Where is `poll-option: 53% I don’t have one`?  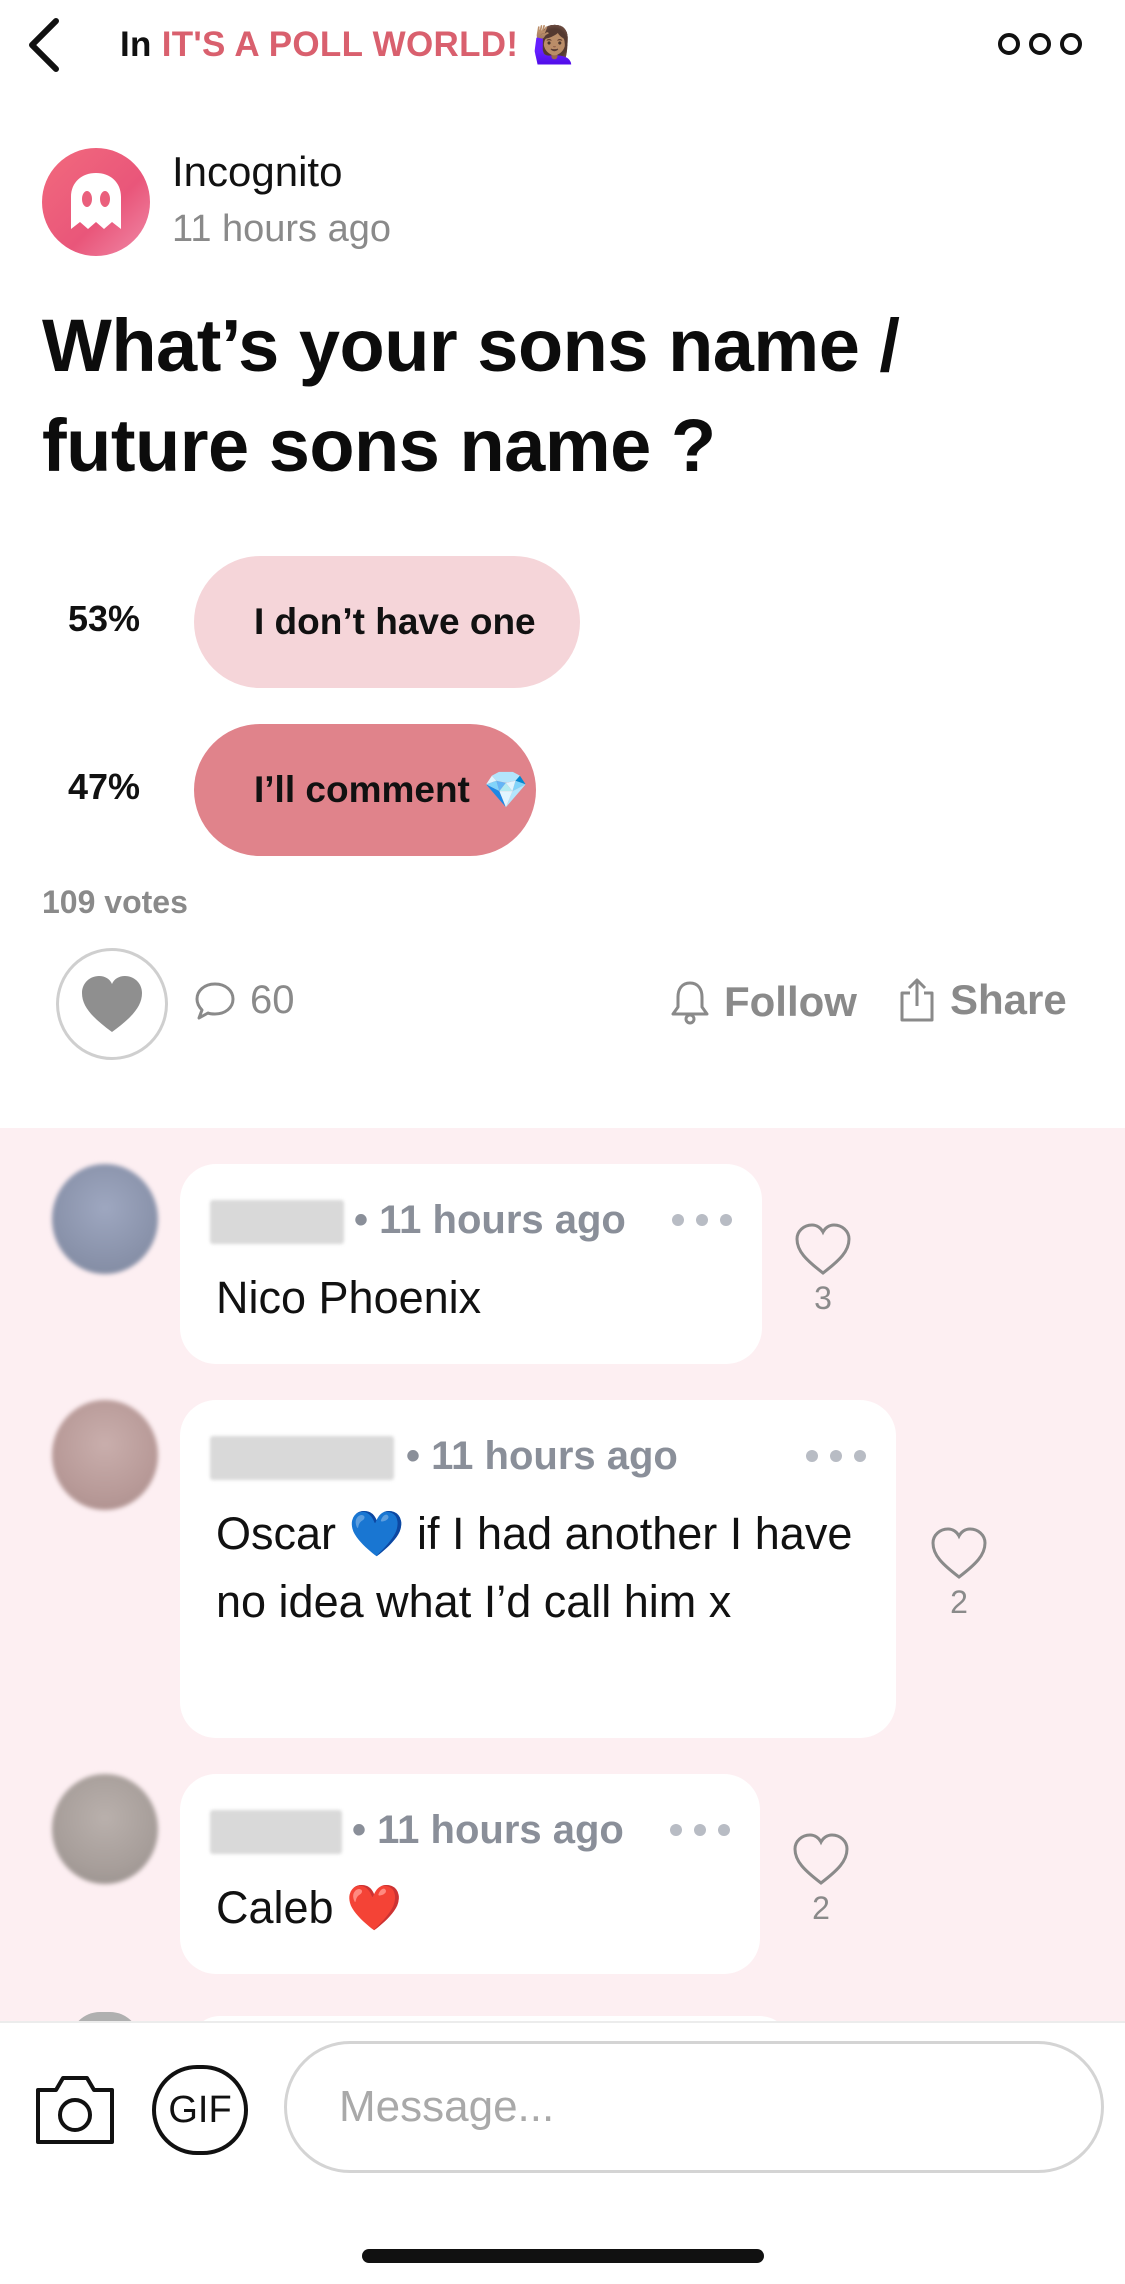 poll-option: 53% I don’t have one is located at coordinates (562, 622).